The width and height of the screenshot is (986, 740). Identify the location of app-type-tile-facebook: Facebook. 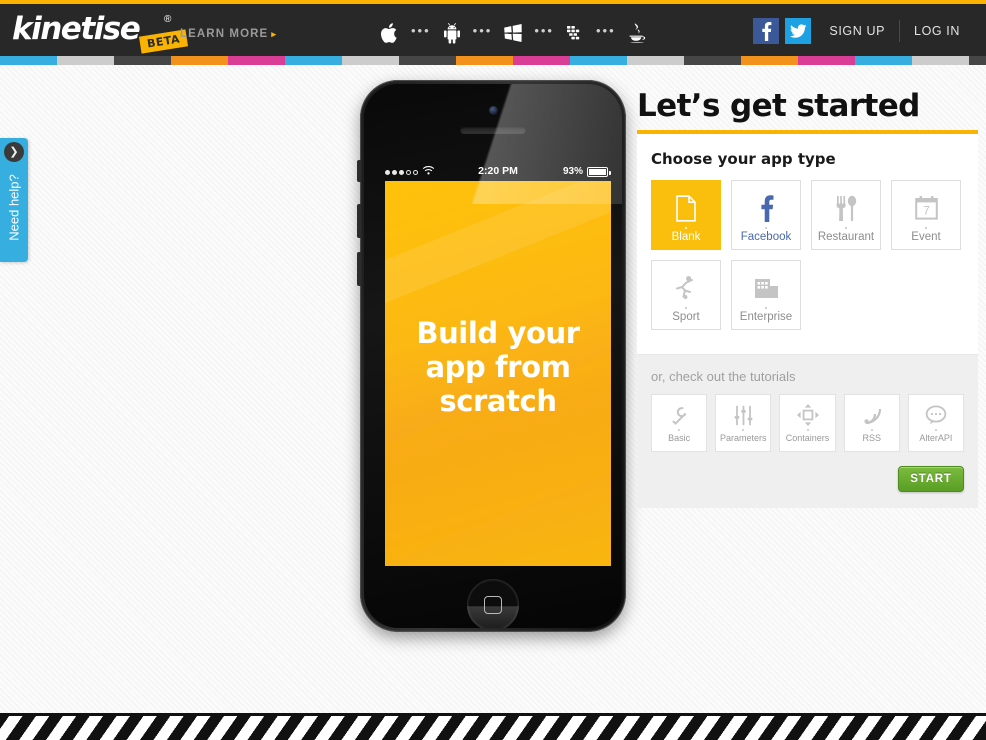
(766, 215).